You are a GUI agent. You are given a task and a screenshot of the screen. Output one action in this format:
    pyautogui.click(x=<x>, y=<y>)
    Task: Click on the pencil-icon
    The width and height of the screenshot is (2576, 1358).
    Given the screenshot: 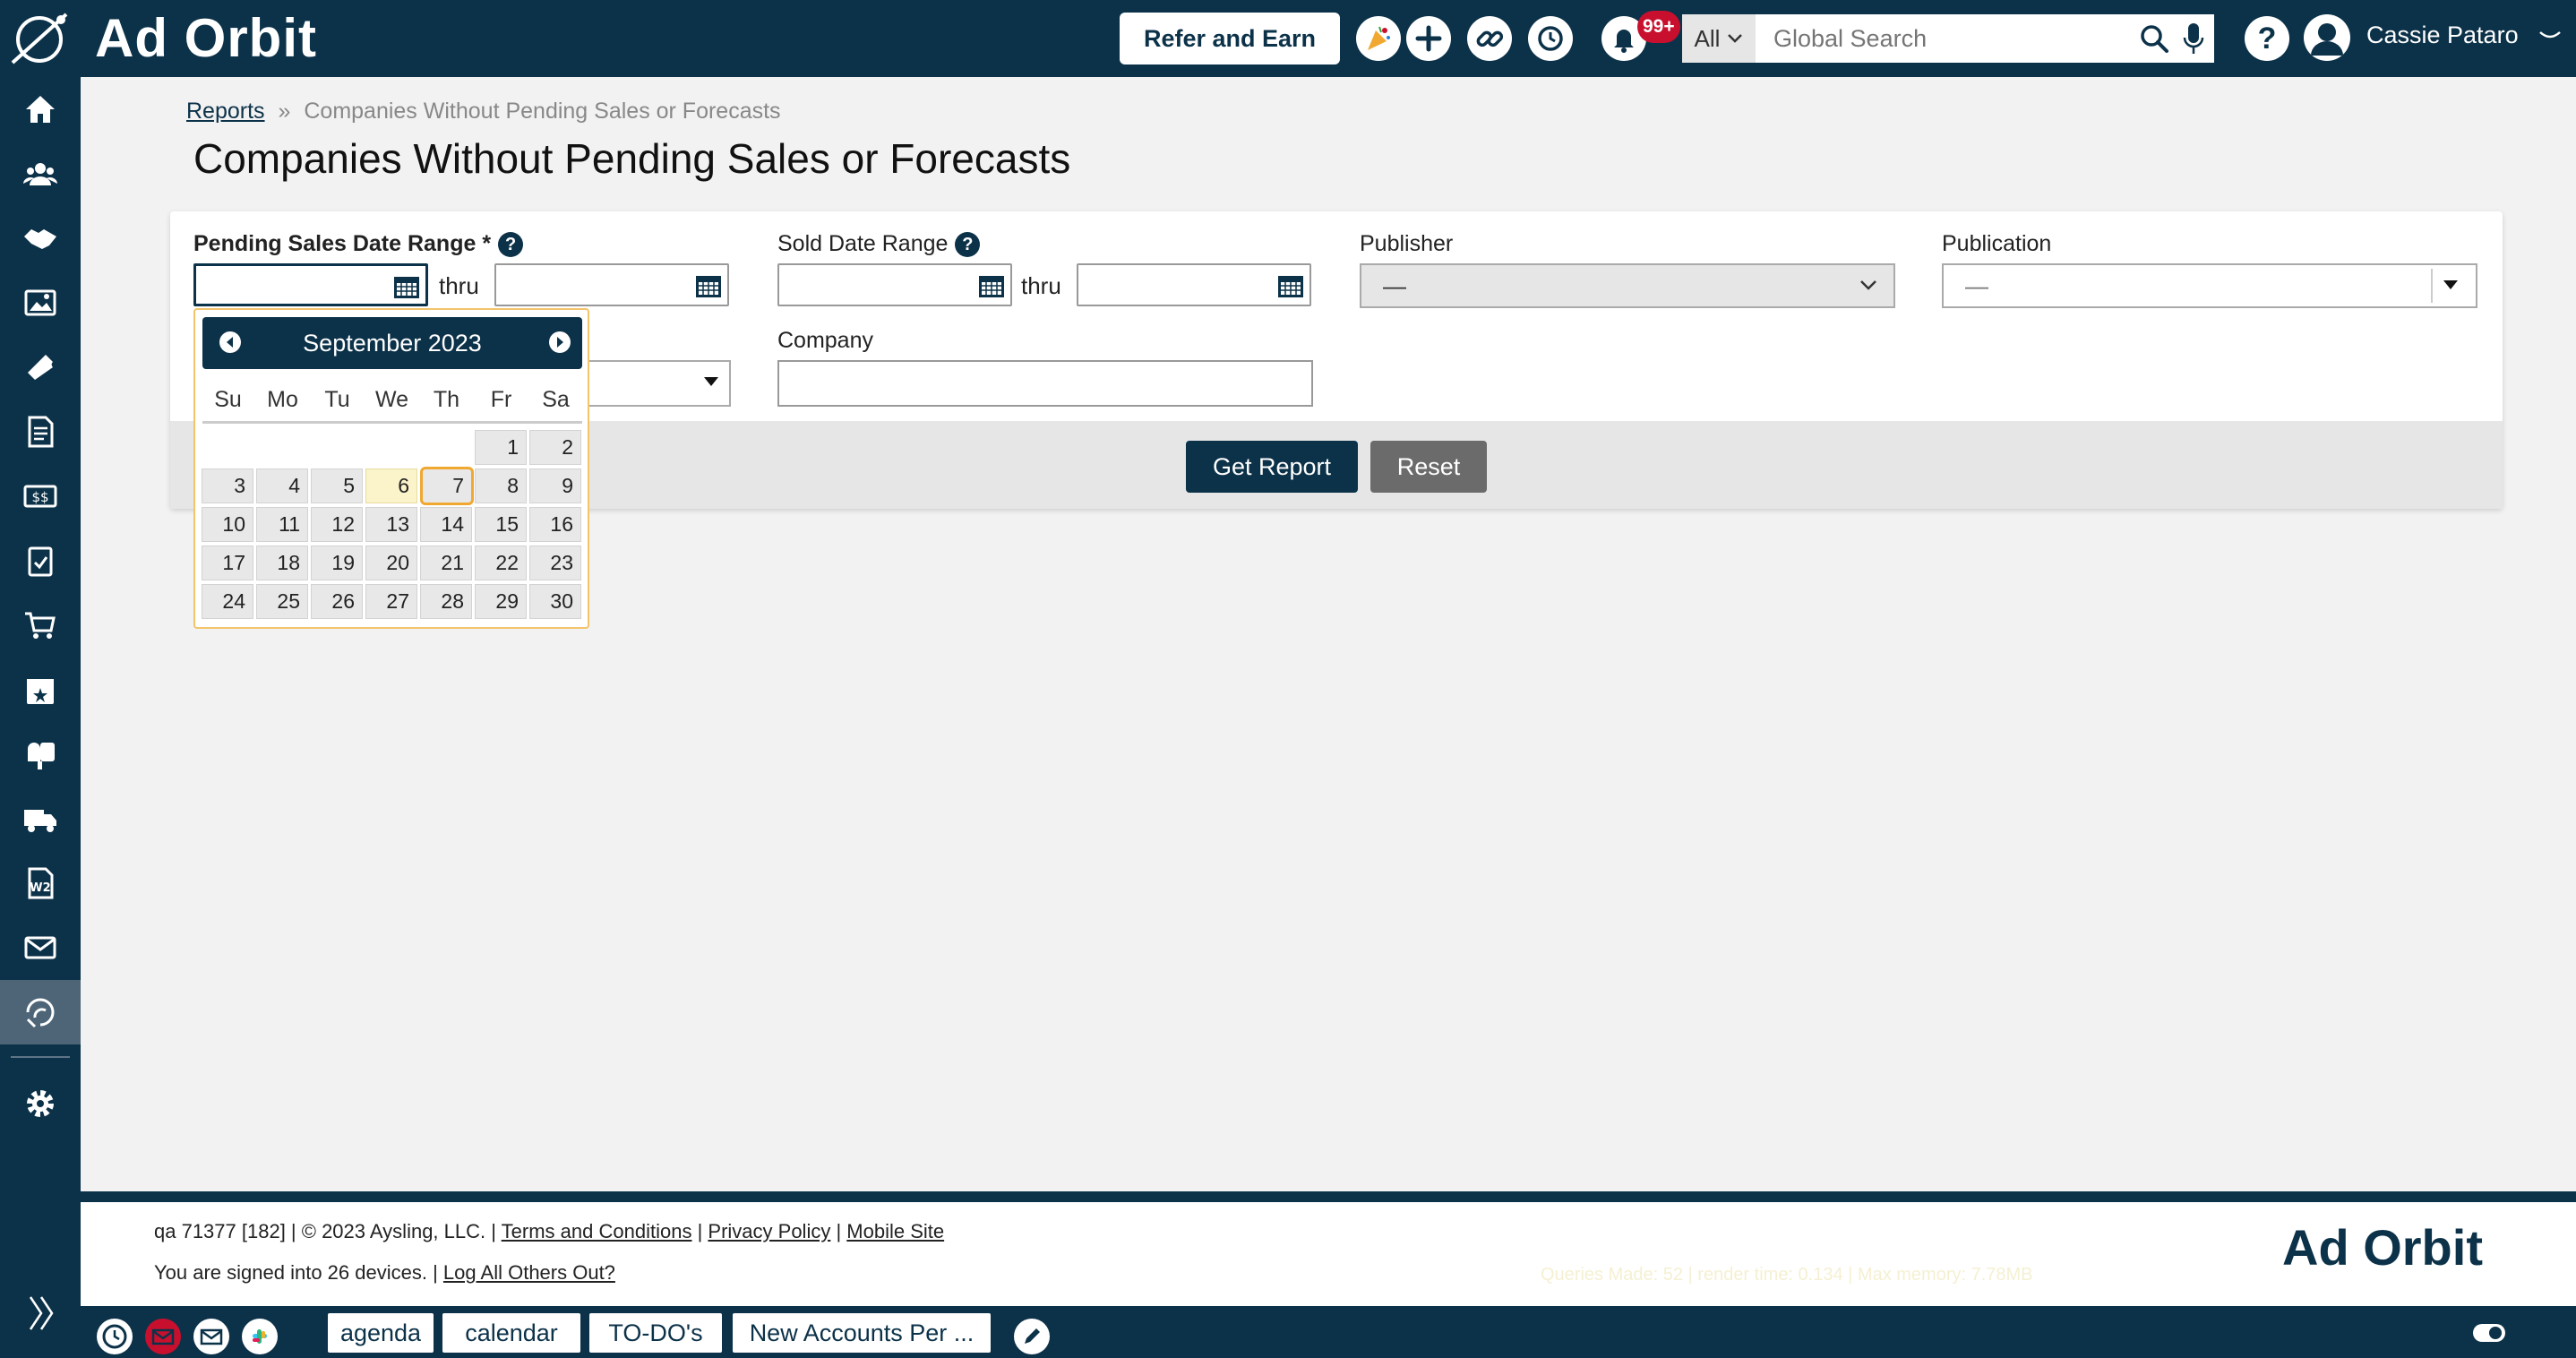 What is the action you would take?
    pyautogui.click(x=1032, y=1337)
    